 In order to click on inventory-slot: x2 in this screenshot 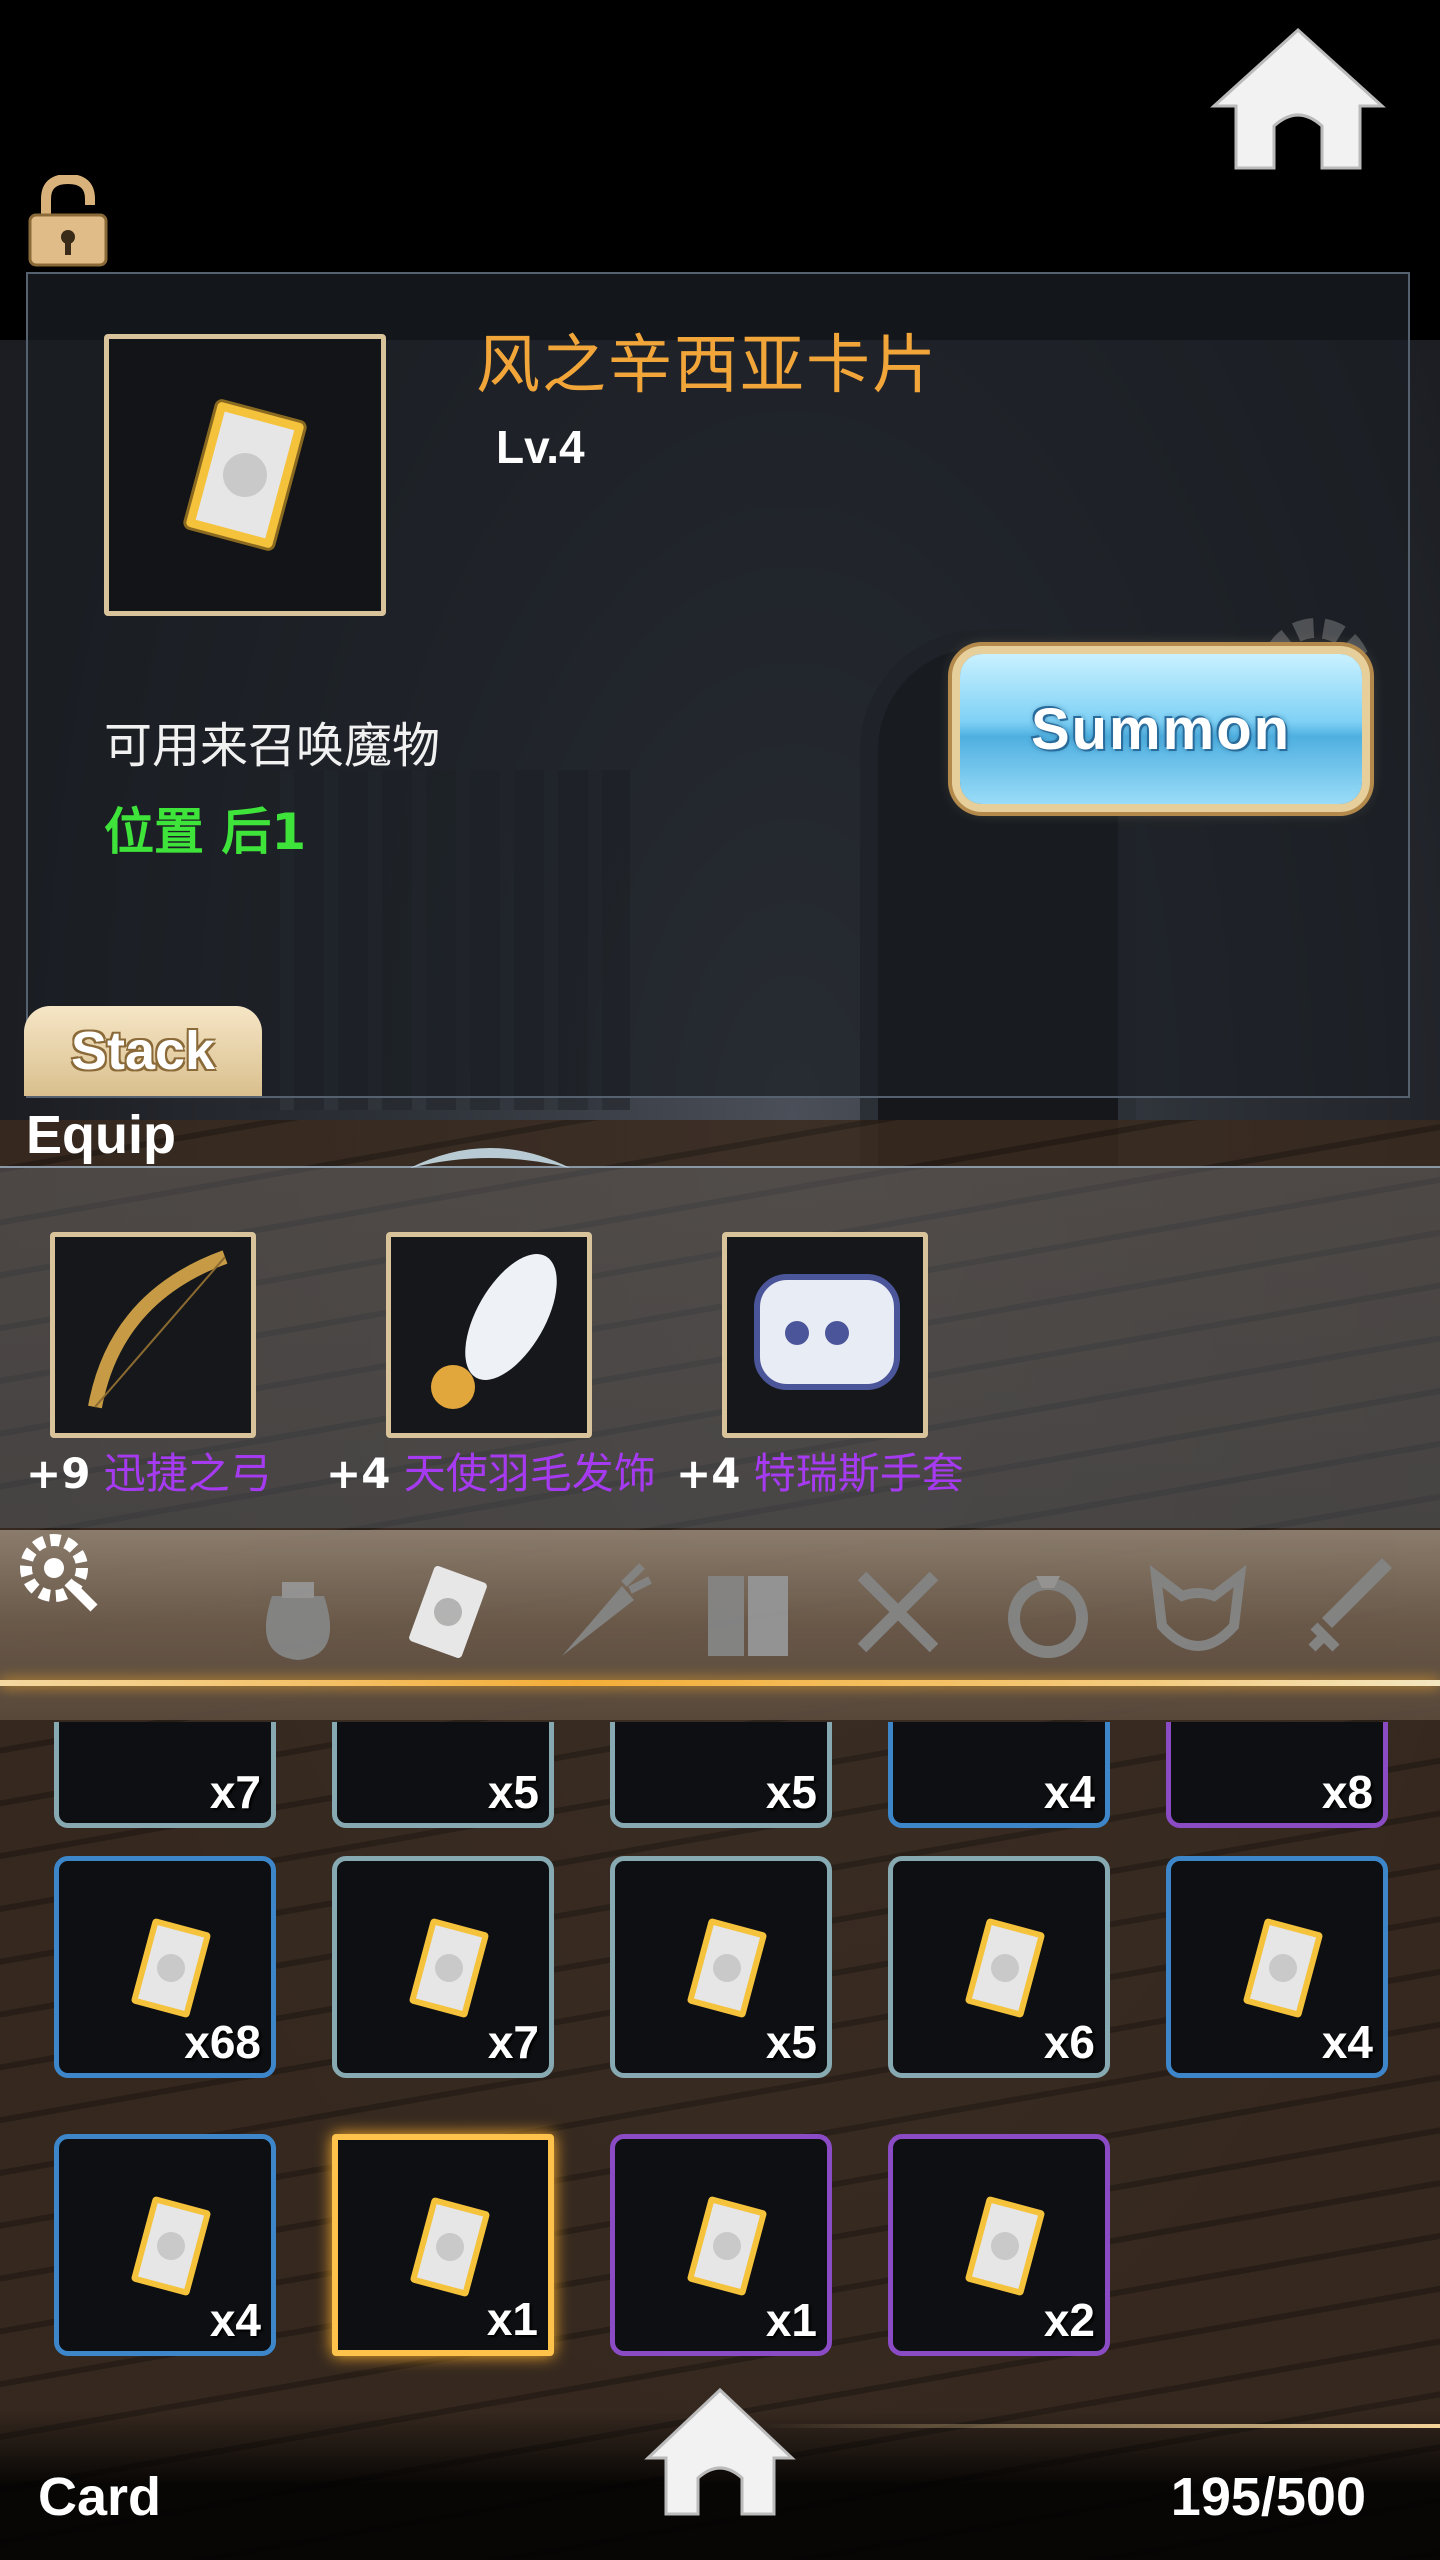, I will do `click(999, 2245)`.